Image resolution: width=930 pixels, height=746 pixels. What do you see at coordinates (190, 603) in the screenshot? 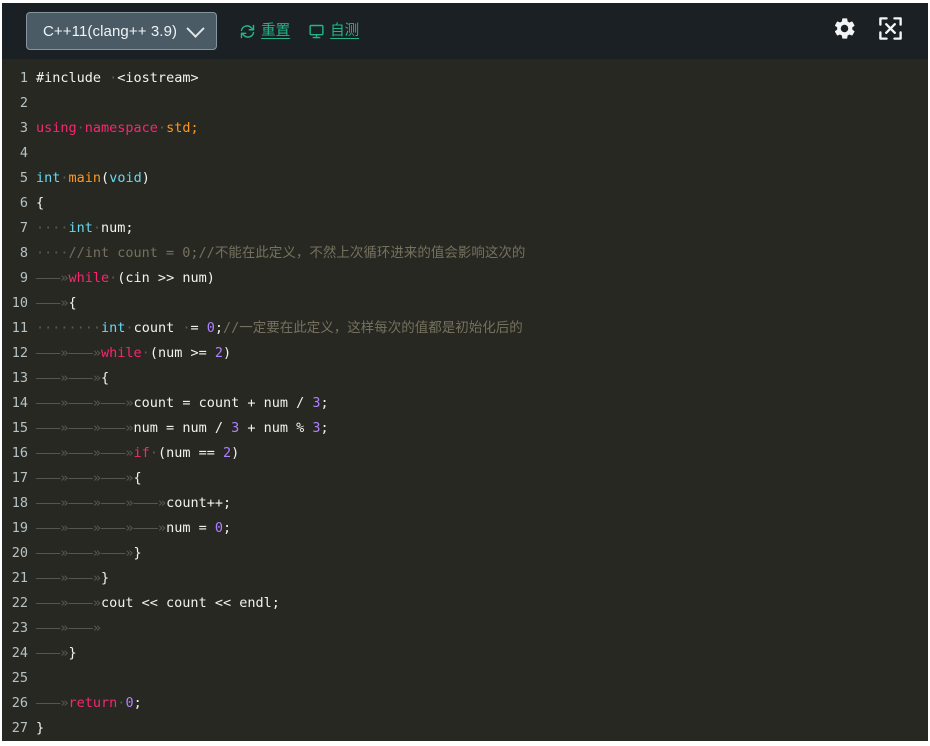
I see `code-token-plain: cout << count << endl;` at bounding box center [190, 603].